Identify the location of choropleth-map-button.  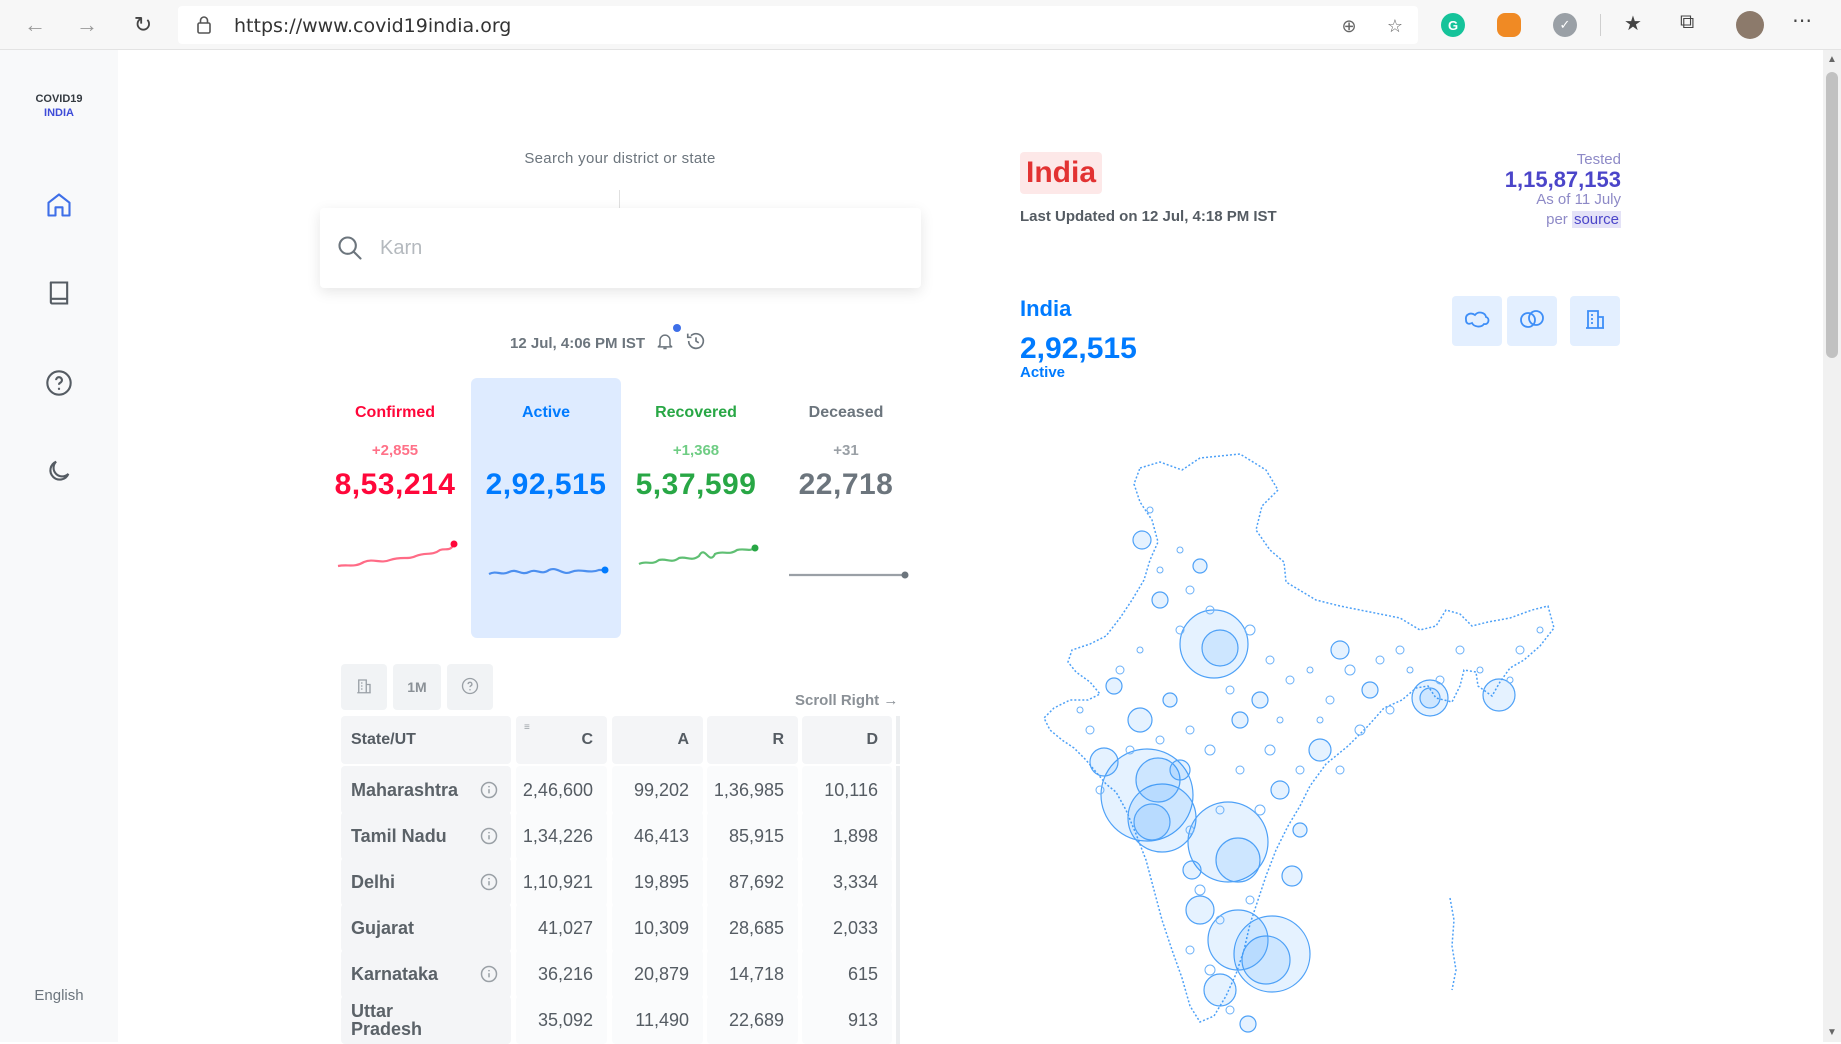
(1477, 321).